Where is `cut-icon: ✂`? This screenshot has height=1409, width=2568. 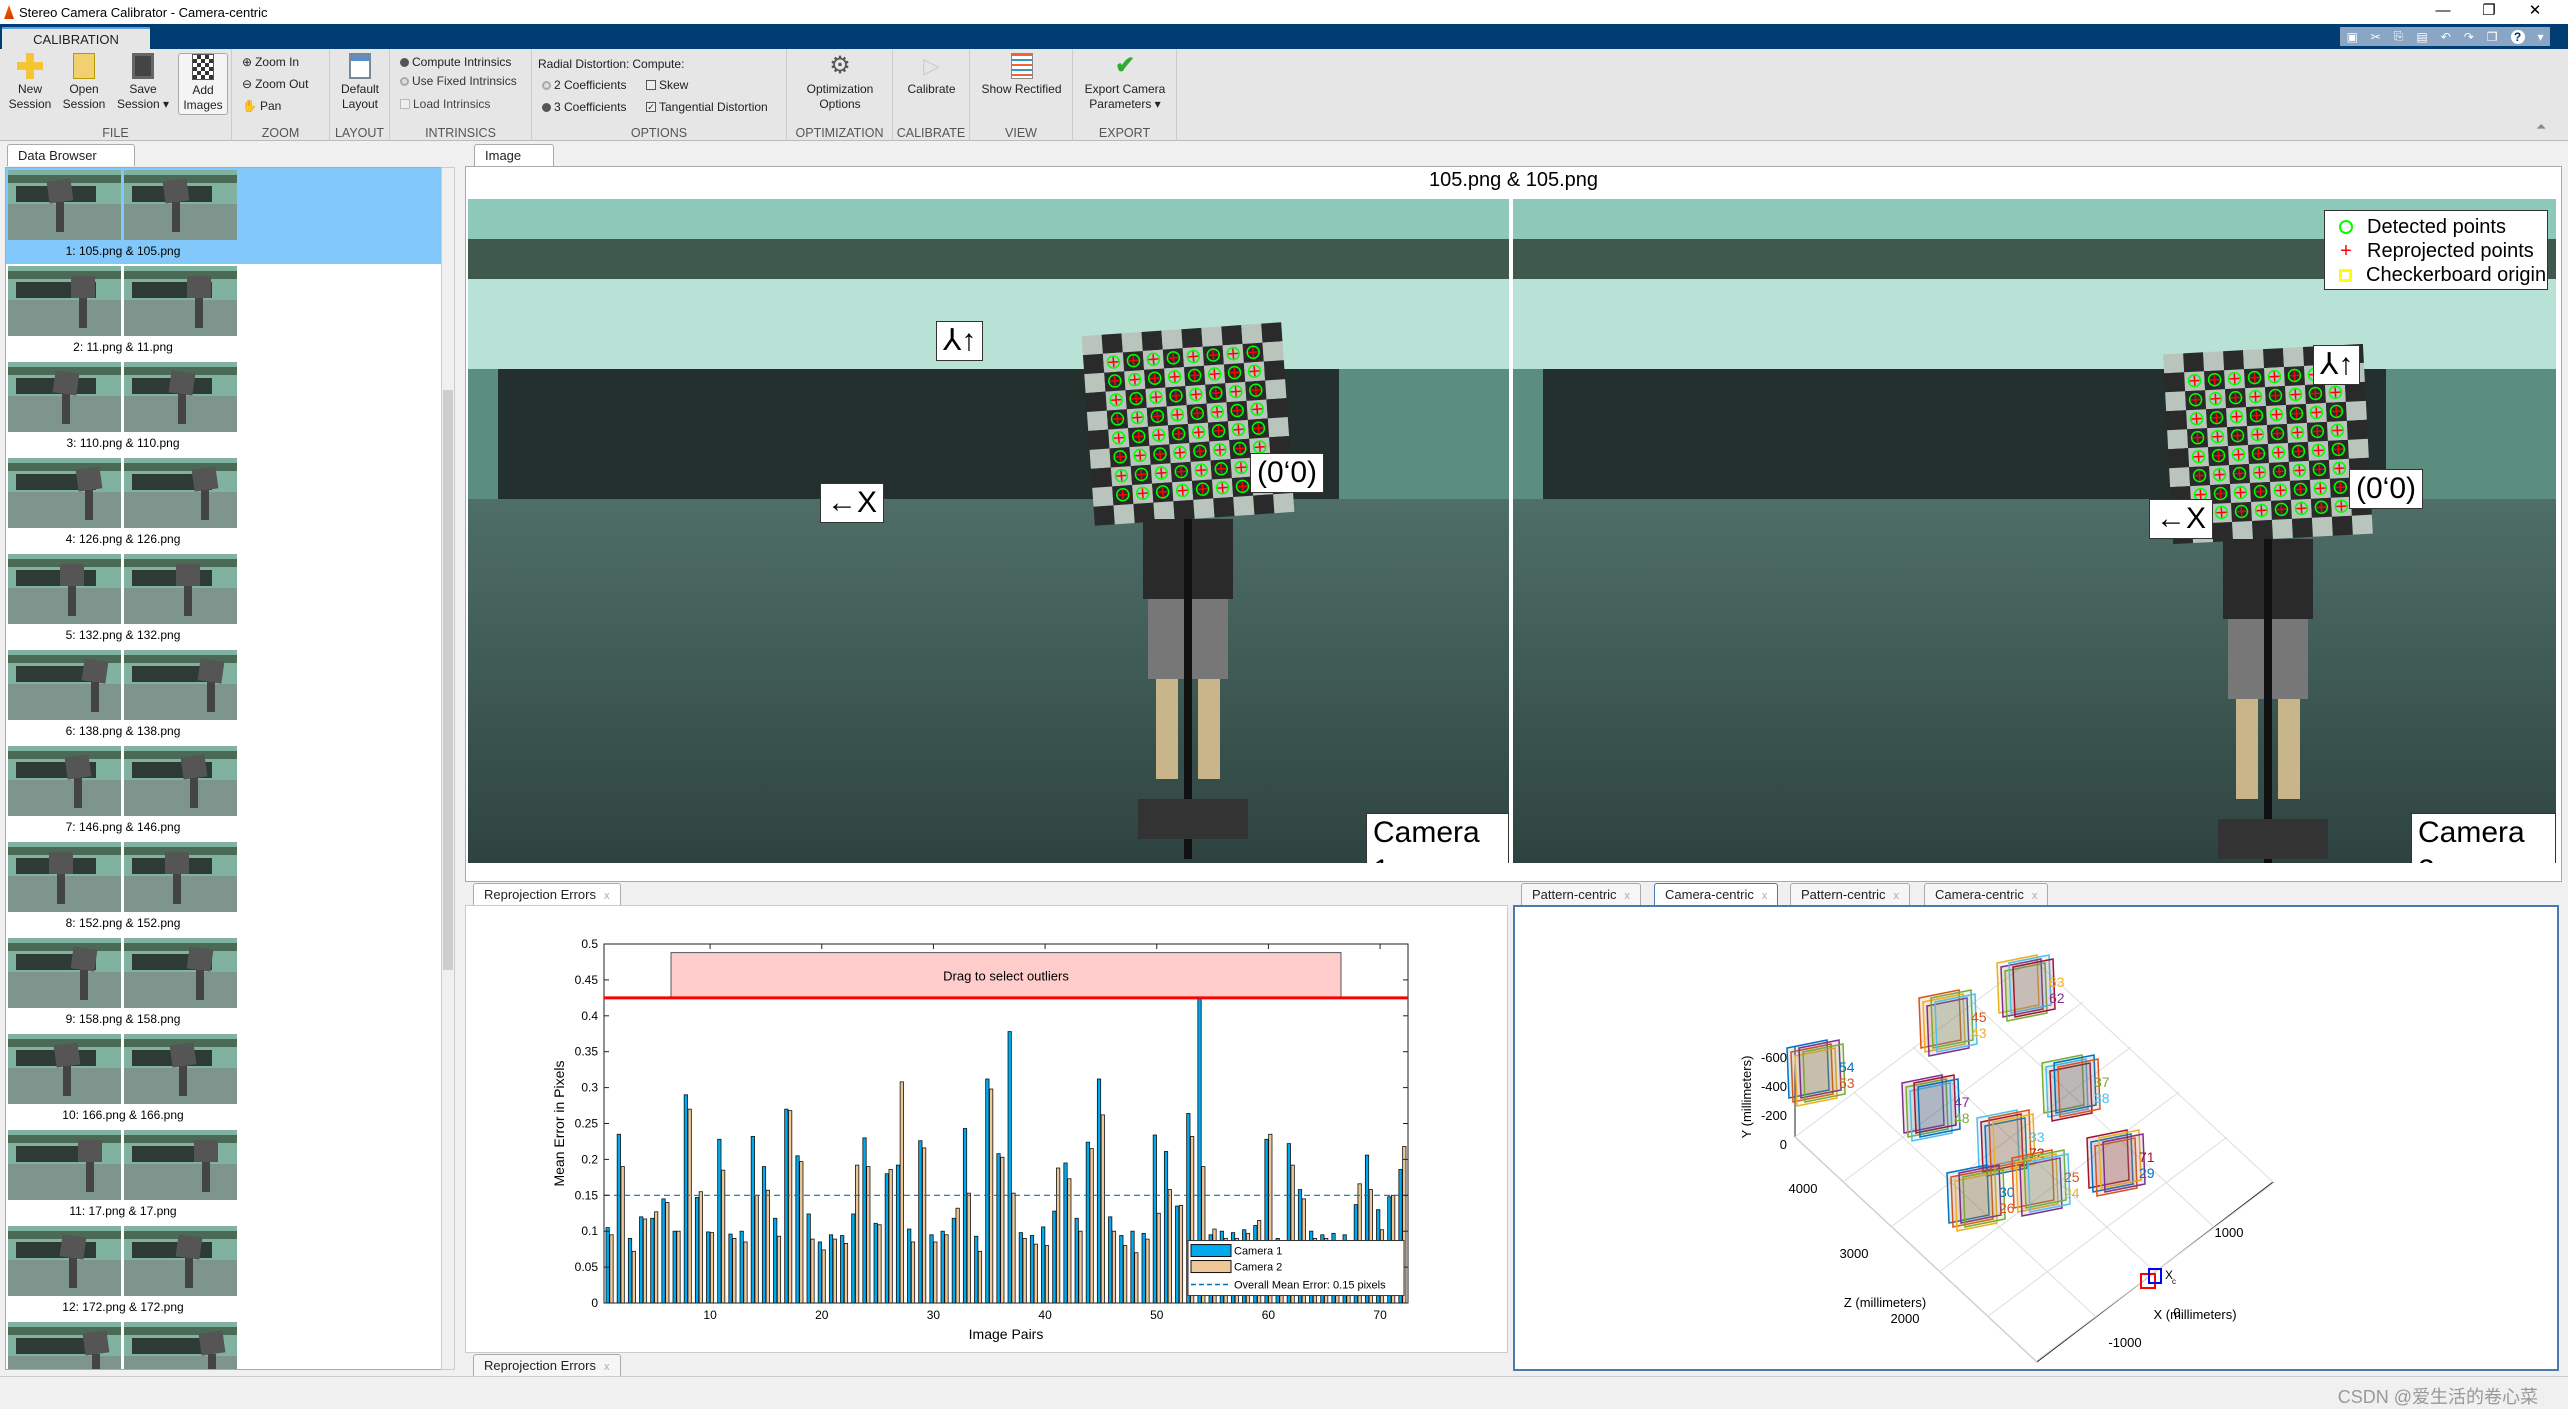 cut-icon: ✂ is located at coordinates (2376, 37).